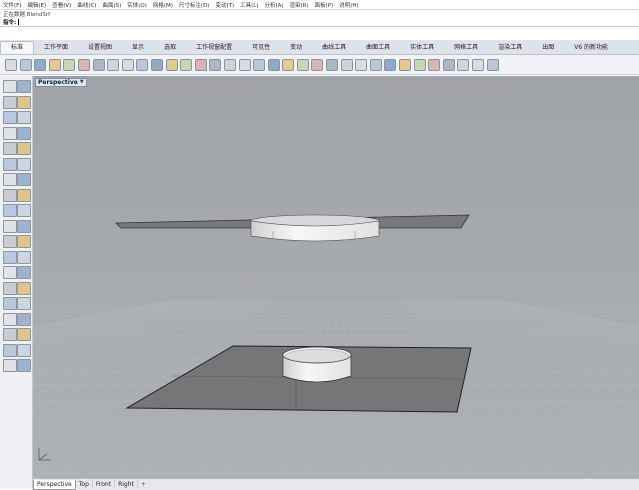 The height and width of the screenshot is (490, 639). I want to click on menu-item: 曲线(C), so click(86, 5).